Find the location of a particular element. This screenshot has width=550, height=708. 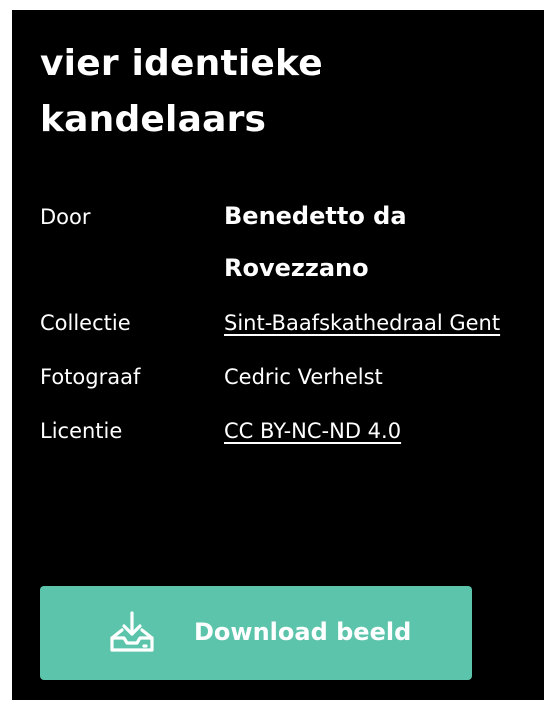

download-button-label: Download beeld is located at coordinates (303, 632).